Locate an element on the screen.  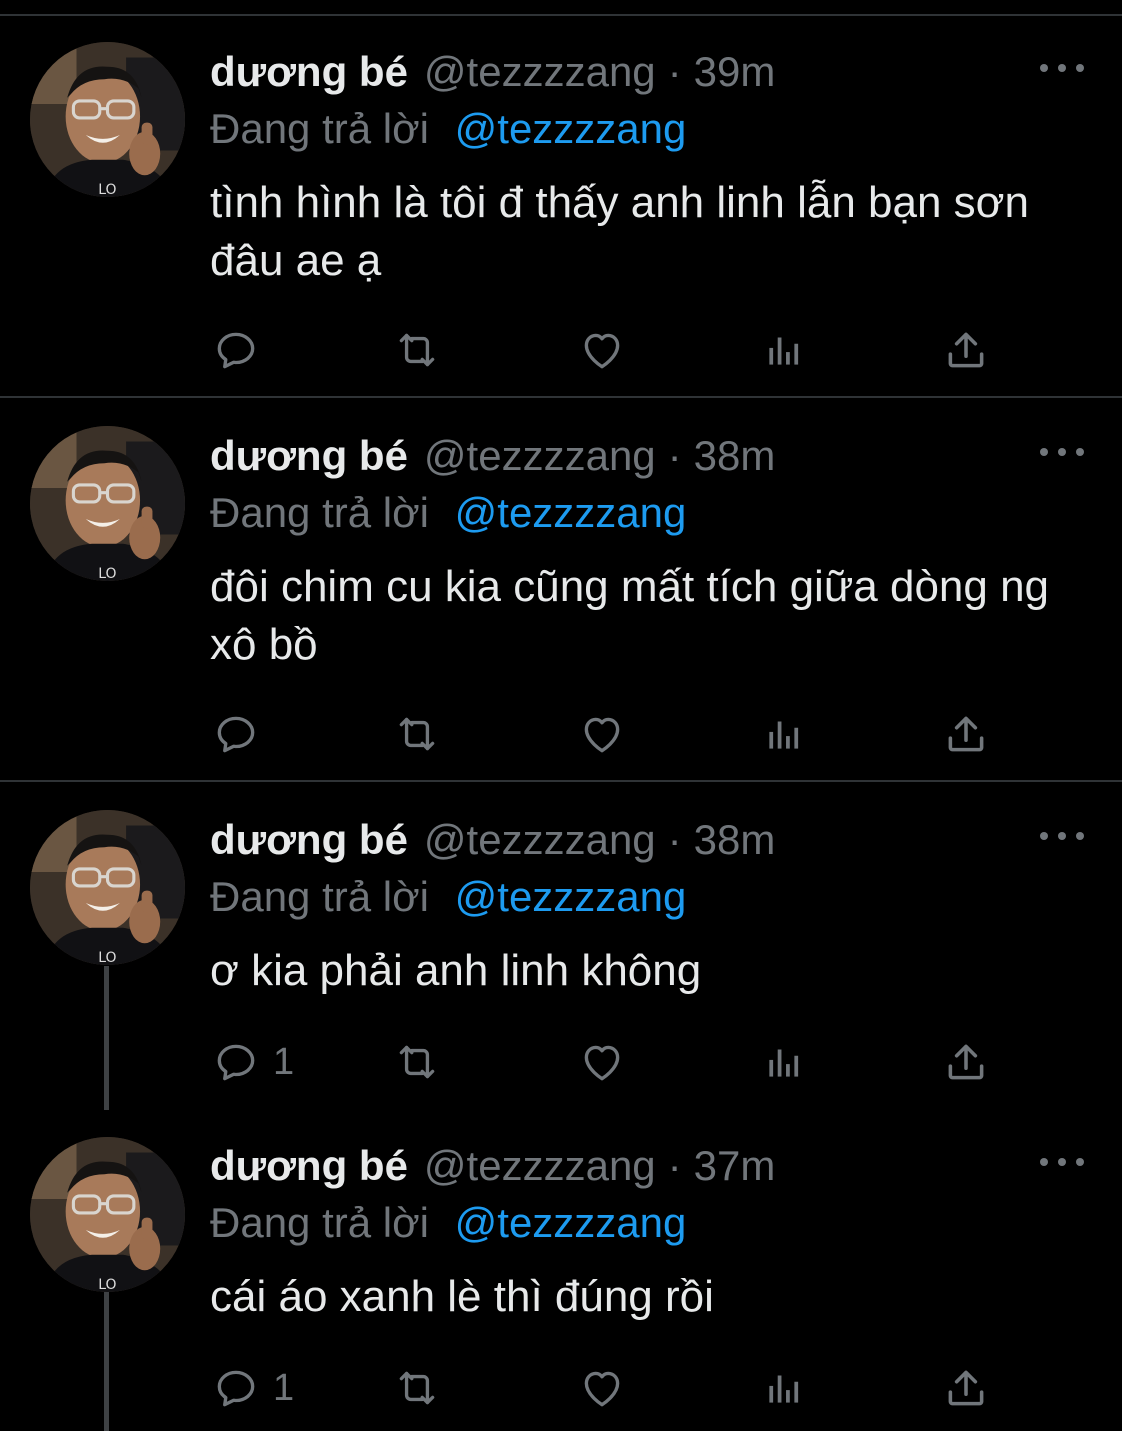
tweet-header: dương bé @tezzzzang · 37m is located at coordinates (492, 1166).